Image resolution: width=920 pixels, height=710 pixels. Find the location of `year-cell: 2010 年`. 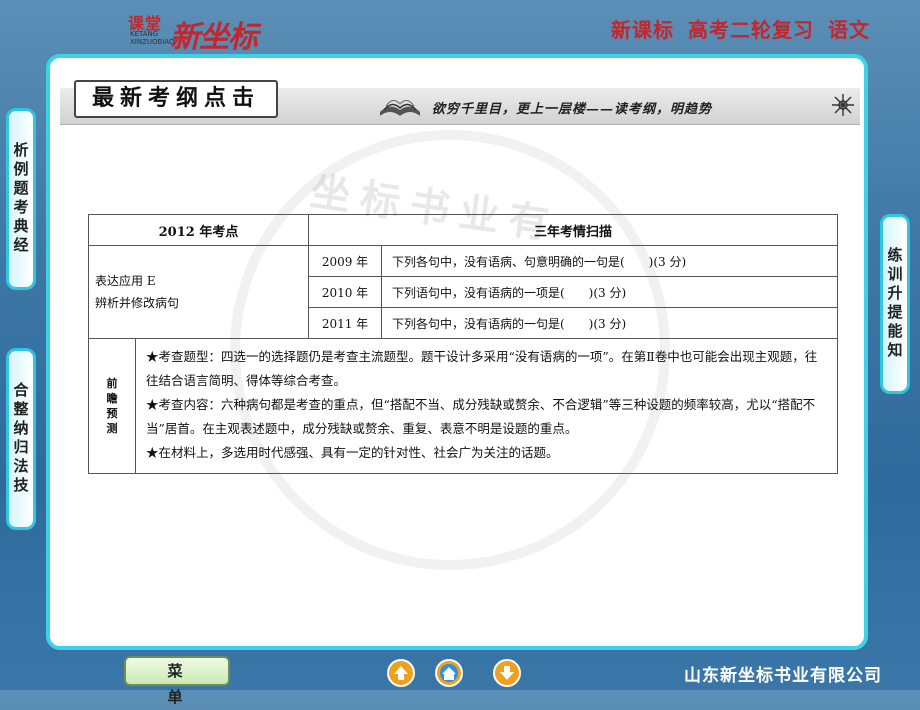

year-cell: 2010 年 is located at coordinates (345, 292).